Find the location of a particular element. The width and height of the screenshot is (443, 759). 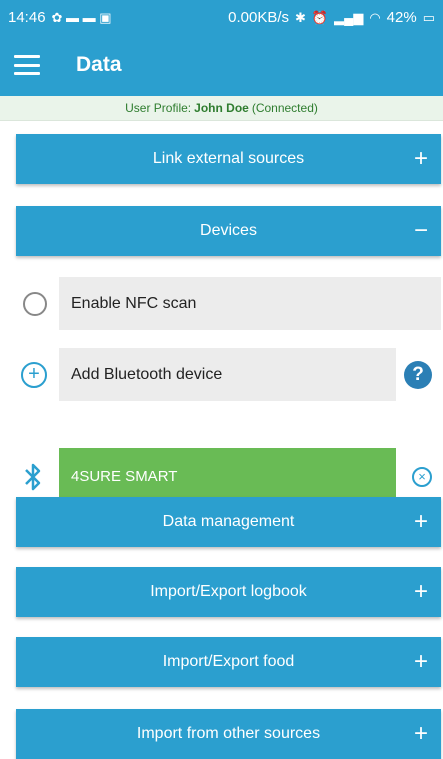

battery-icon: ▭ is located at coordinates (428, 17).